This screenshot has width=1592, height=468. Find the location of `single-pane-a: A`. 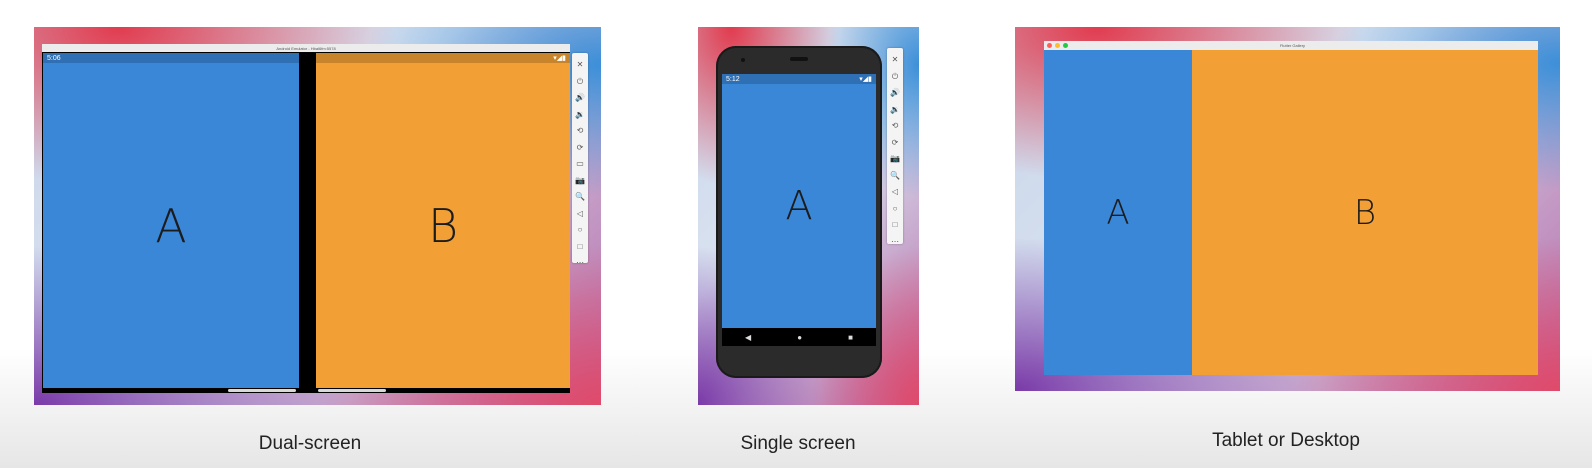

single-pane-a: A is located at coordinates (799, 206).